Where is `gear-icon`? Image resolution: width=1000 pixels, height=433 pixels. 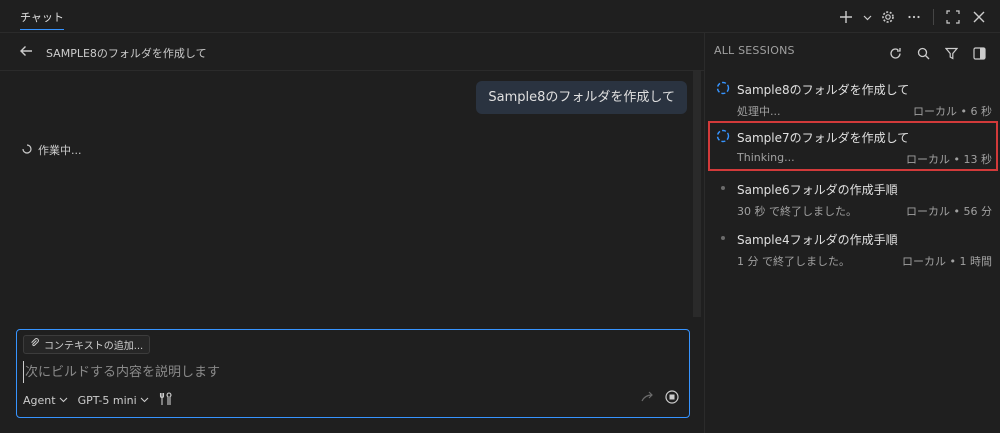
gear-icon is located at coordinates (888, 17).